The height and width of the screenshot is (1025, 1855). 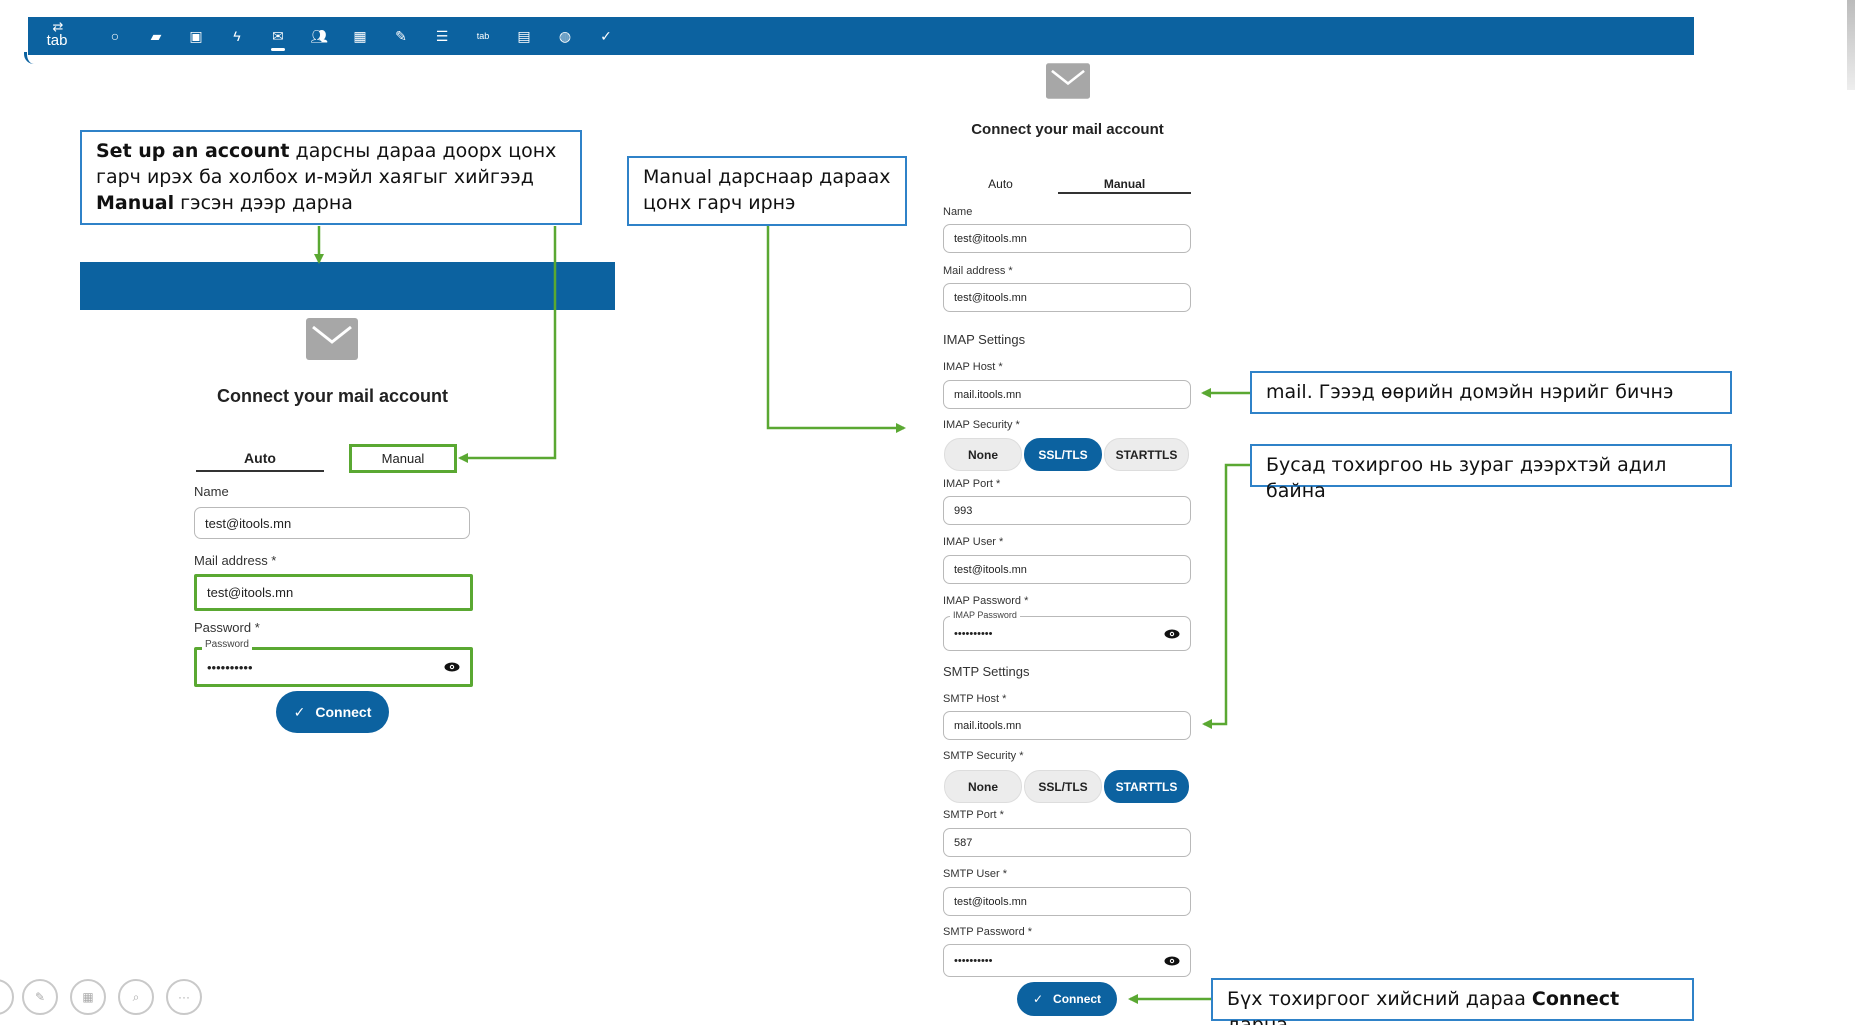 I want to click on zoom-tool-icon: ⌕, so click(x=136, y=997).